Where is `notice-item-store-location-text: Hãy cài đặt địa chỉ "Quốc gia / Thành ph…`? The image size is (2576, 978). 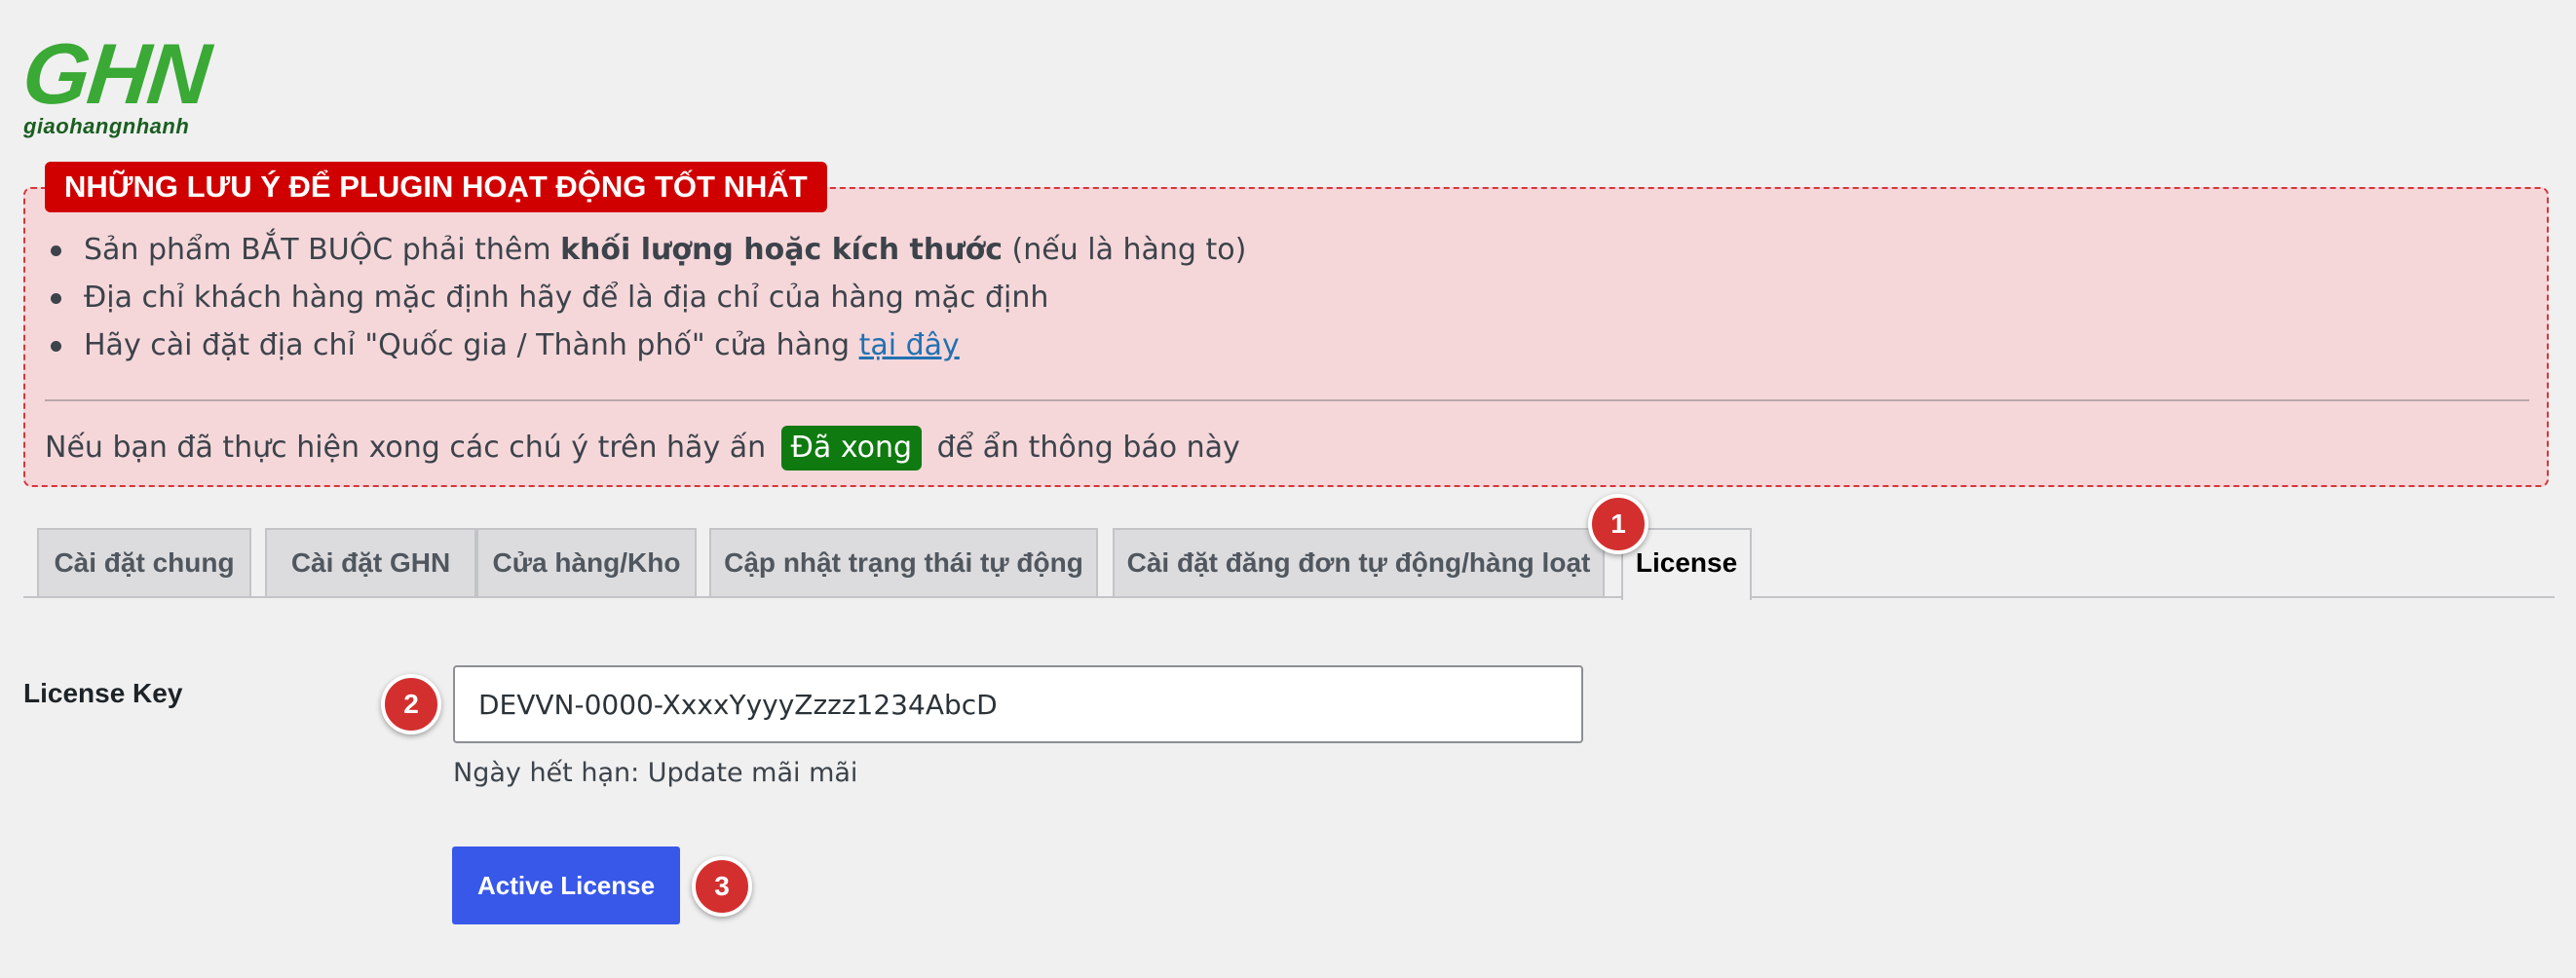
notice-item-store-location-text: Hãy cài đặt địa chỉ "Quốc gia / Thành ph… is located at coordinates (471, 345).